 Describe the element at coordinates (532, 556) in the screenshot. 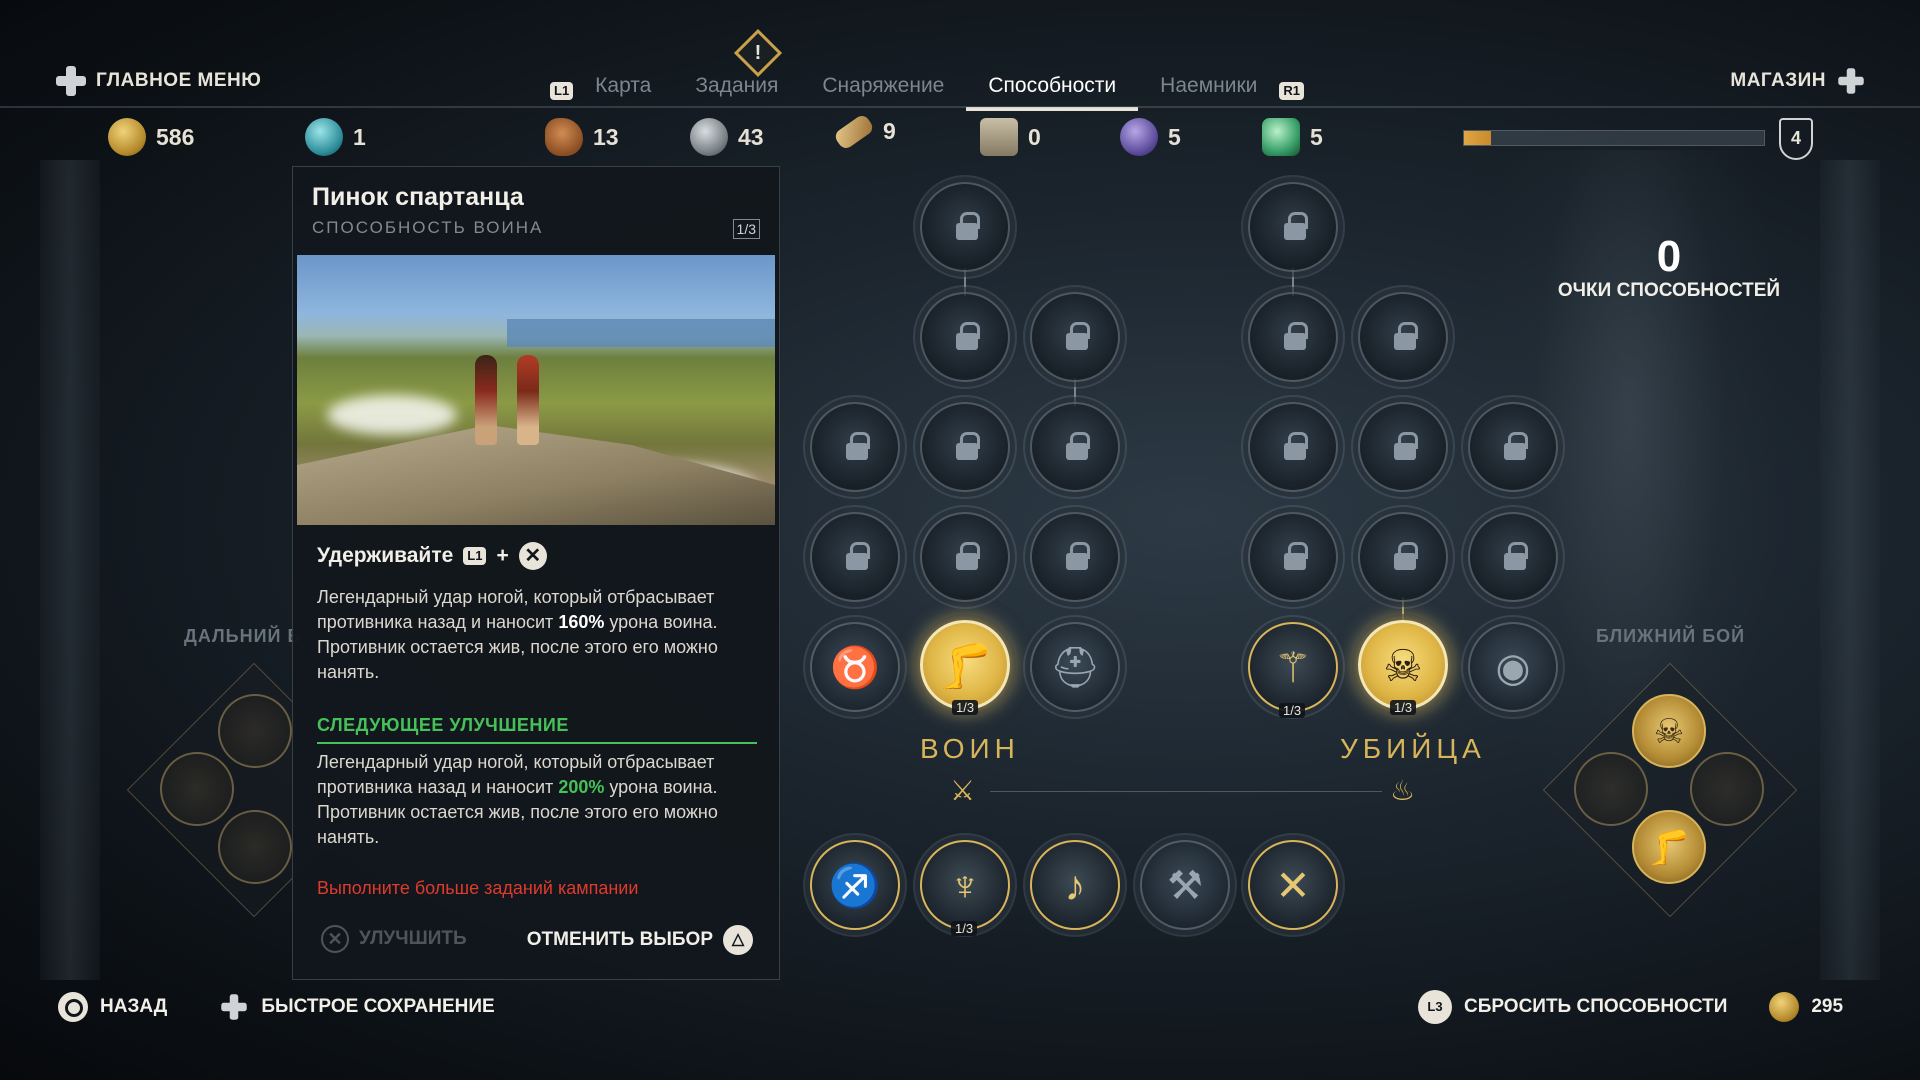

I see `cross-button-icon: ✕` at that location.